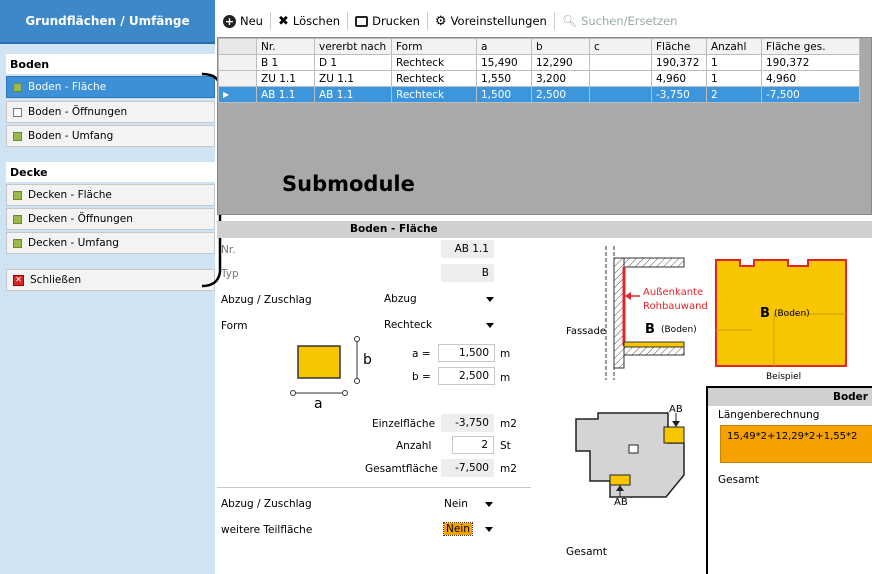 The image size is (872, 574). What do you see at coordinates (560, 62) in the screenshot?
I see `table-cell: 12,290` at bounding box center [560, 62].